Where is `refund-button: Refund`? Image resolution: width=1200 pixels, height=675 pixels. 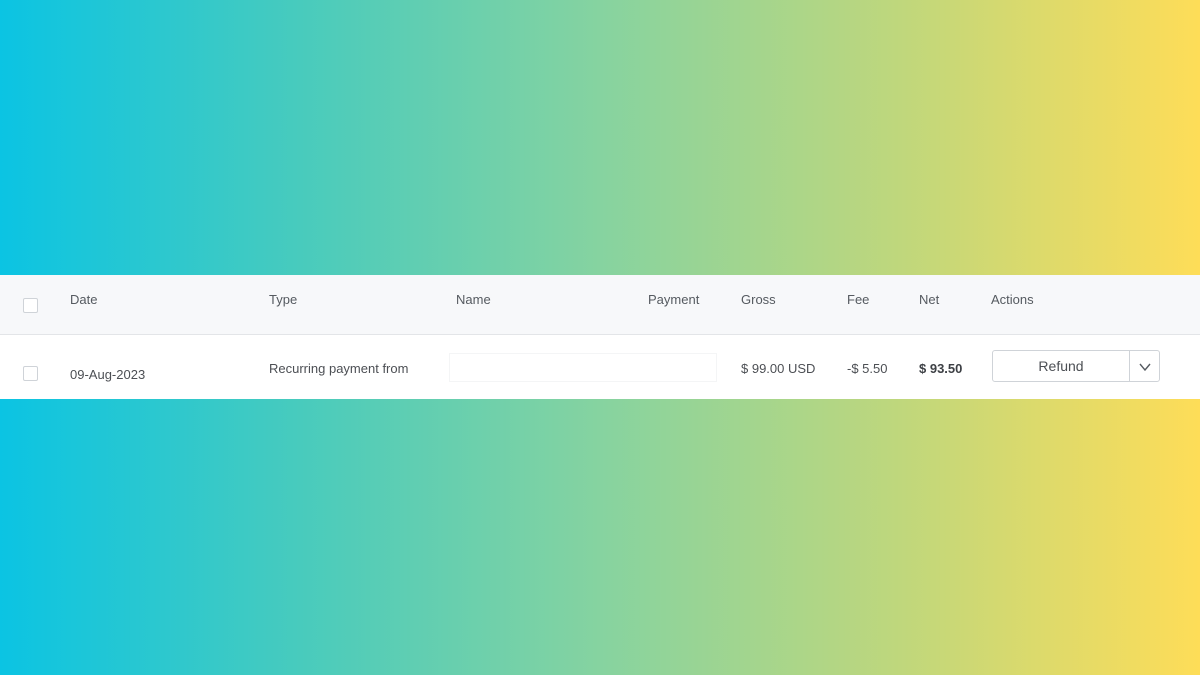
refund-button: Refund is located at coordinates (1061, 366).